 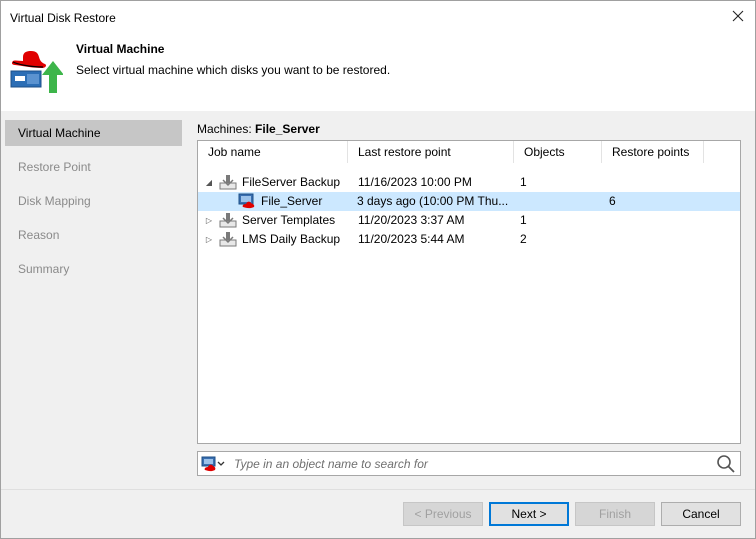 What do you see at coordinates (378, 17) in the screenshot?
I see `title-bar: Virtual Disk Restore` at bounding box center [378, 17].